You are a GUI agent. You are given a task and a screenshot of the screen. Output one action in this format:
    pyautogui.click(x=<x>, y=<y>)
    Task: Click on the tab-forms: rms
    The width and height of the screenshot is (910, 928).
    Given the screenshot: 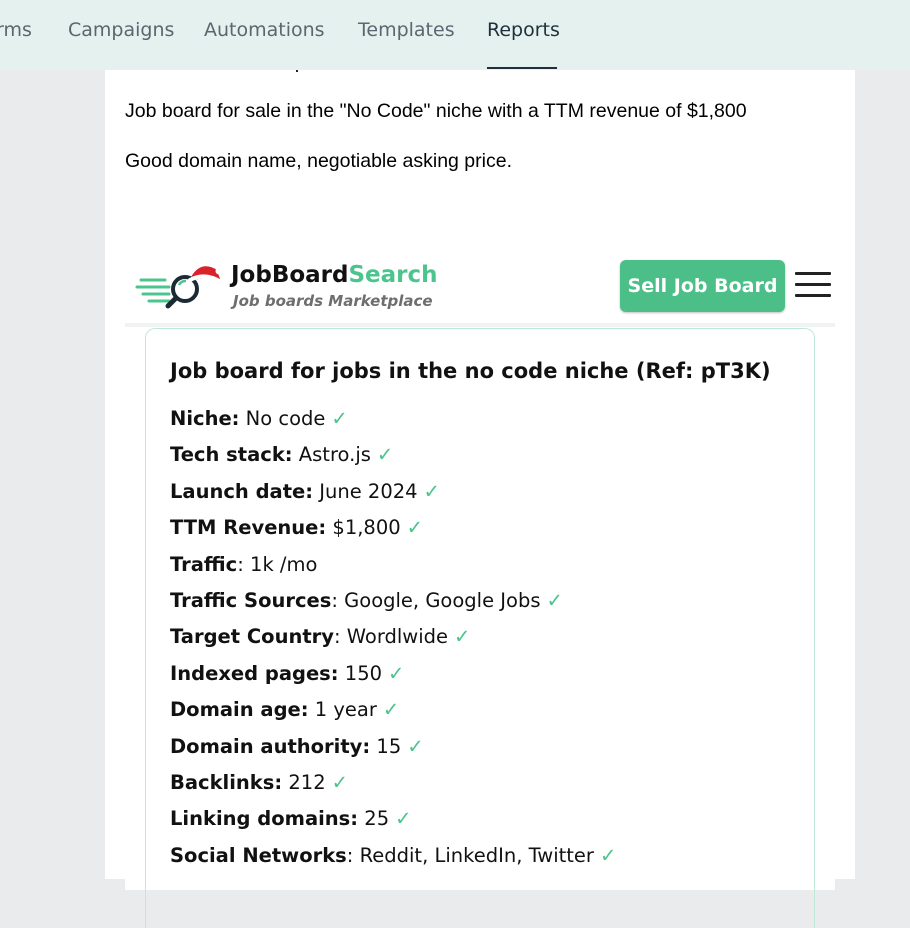 What is the action you would take?
    pyautogui.click(x=16, y=30)
    